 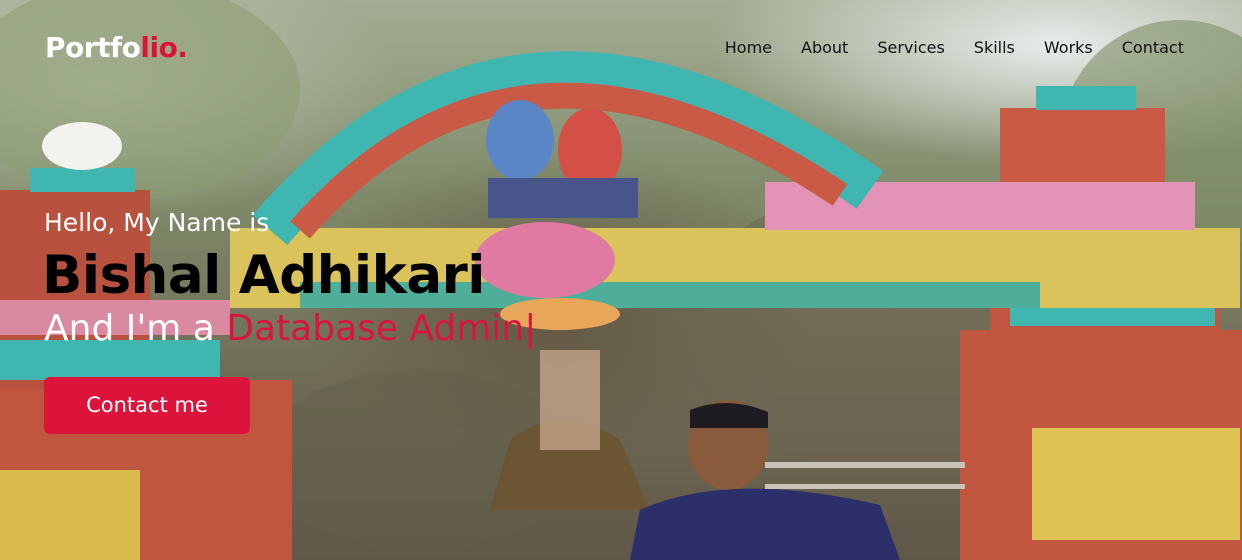 What do you see at coordinates (1153, 47) in the screenshot?
I see `nav-item-contact: Contact` at bounding box center [1153, 47].